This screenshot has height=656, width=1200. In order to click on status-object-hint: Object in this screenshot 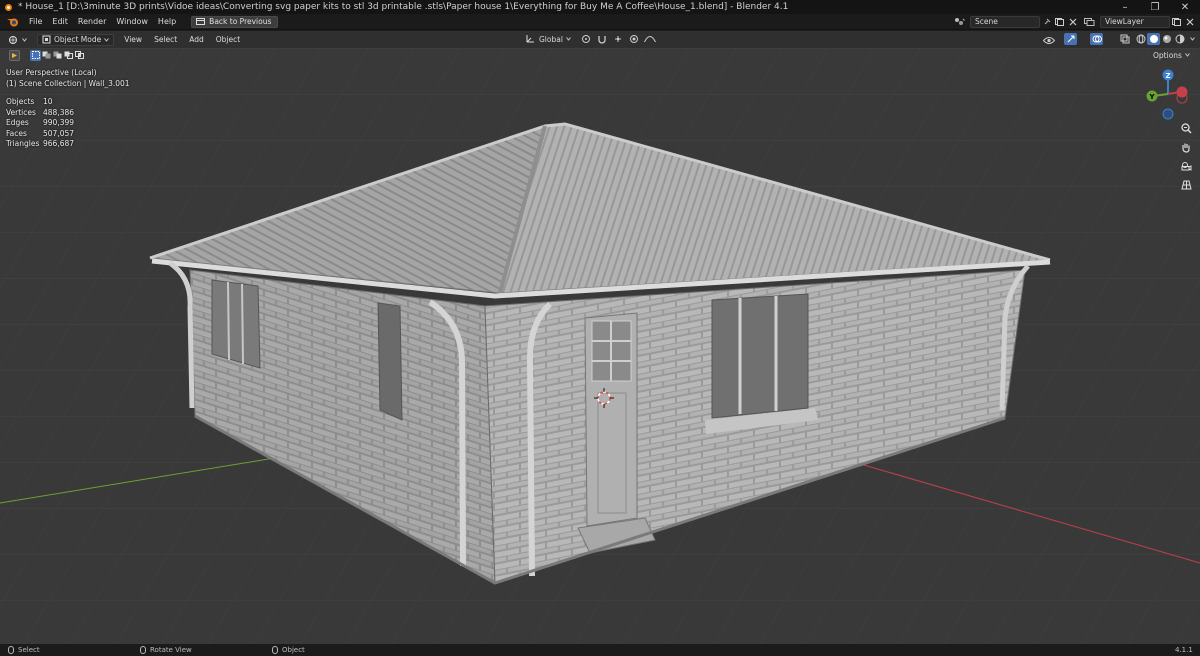, I will do `click(288, 650)`.